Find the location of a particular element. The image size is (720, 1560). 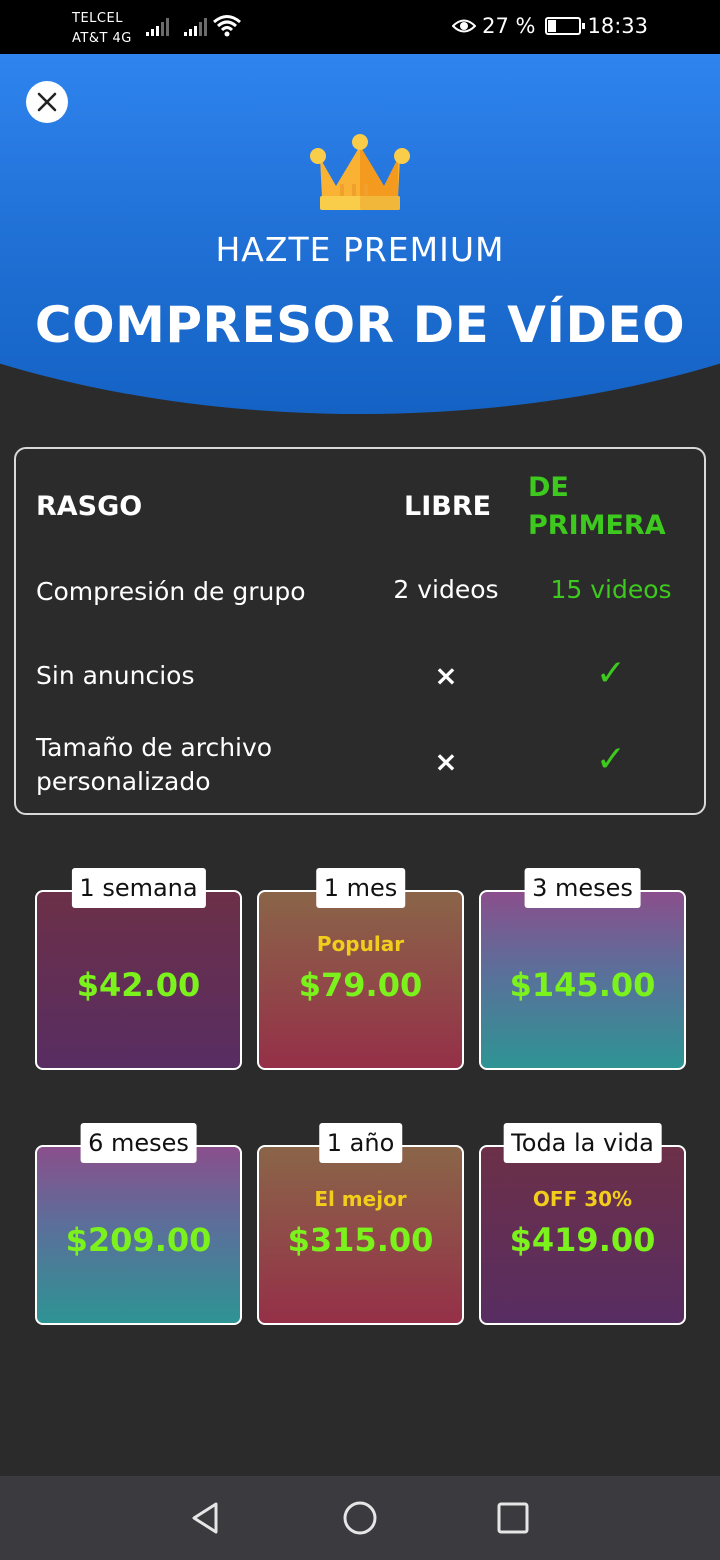

premium-subtitle: HAZTE PREMIUM is located at coordinates (360, 249).